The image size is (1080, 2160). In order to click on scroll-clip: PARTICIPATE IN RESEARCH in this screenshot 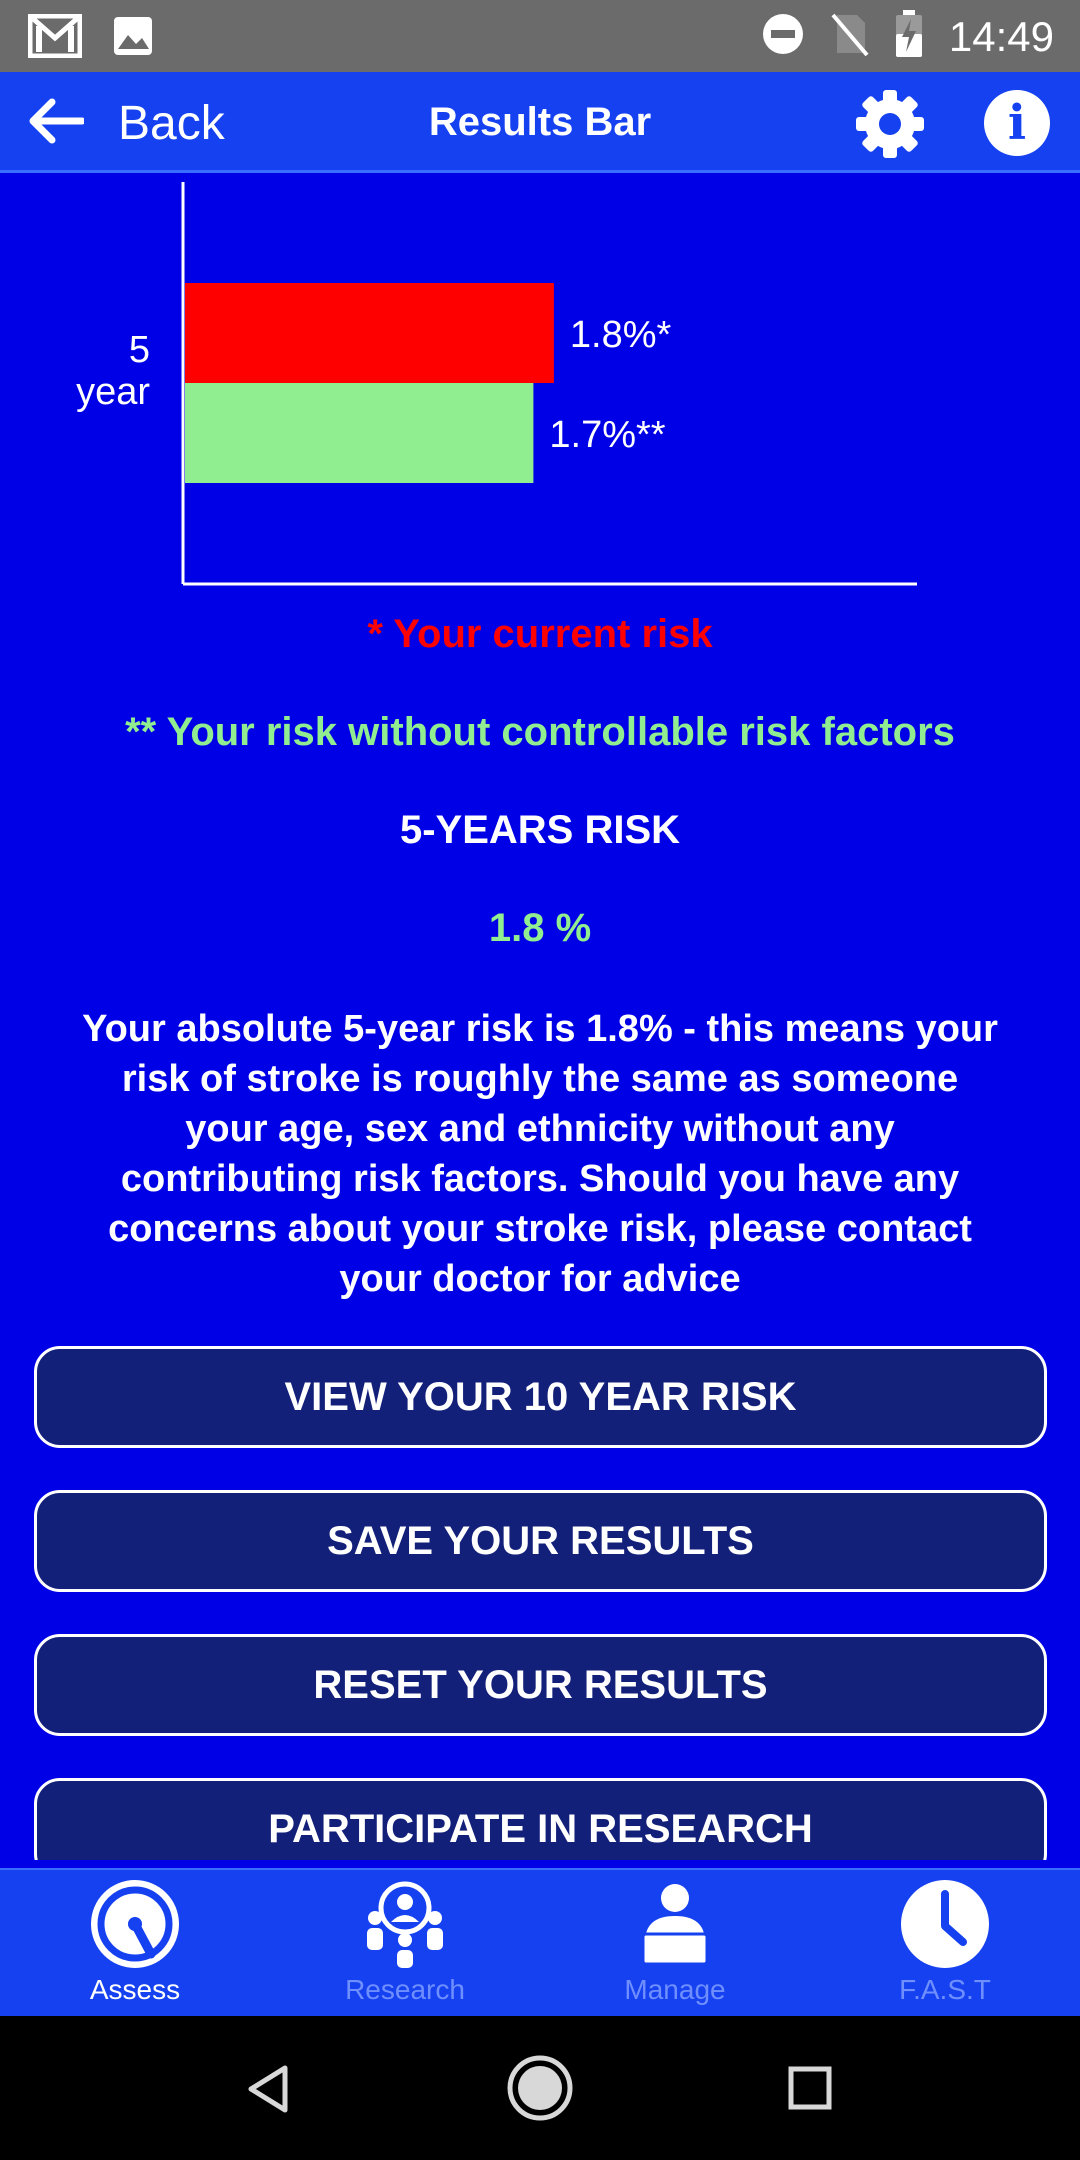, I will do `click(540, 1810)`.